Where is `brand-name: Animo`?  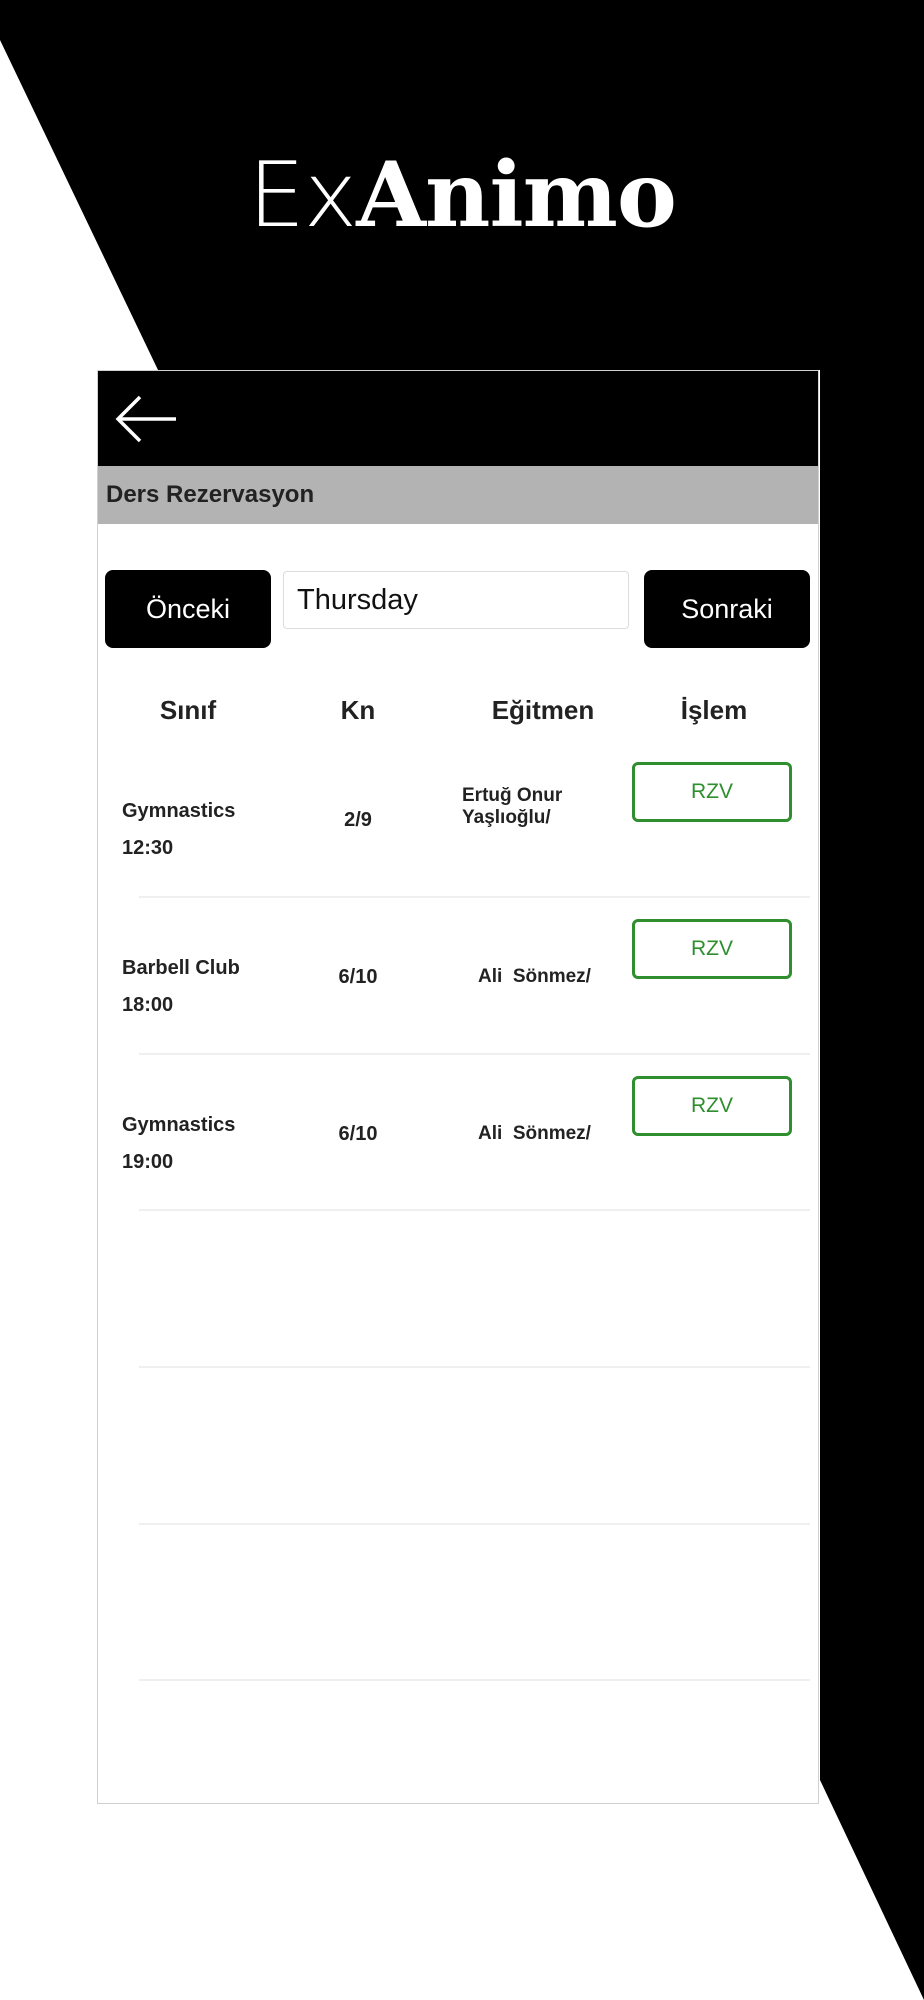
brand-name: Animo is located at coordinates (516, 195).